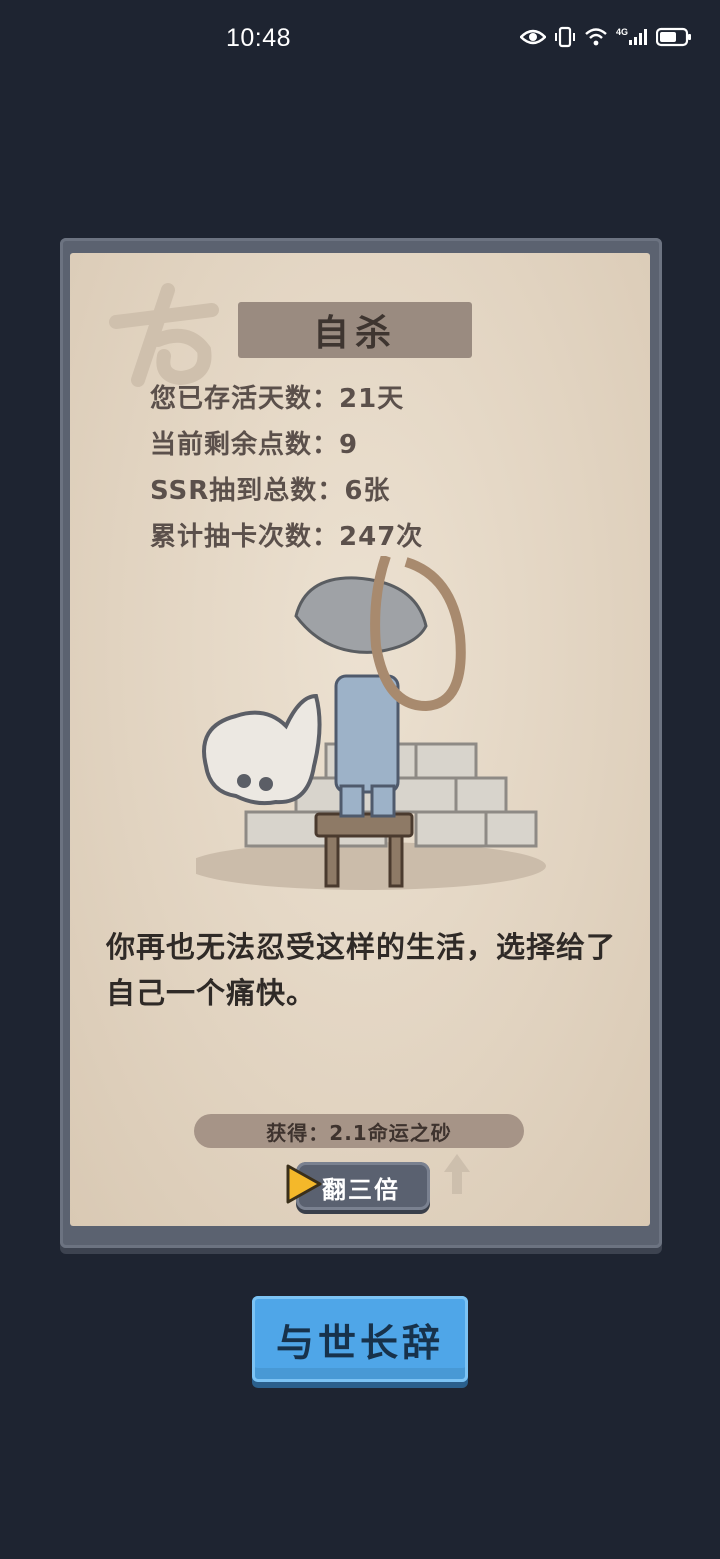 The image size is (720, 1559). What do you see at coordinates (245, 399) in the screenshot?
I see `stat-label: 您已存活天数：` at bounding box center [245, 399].